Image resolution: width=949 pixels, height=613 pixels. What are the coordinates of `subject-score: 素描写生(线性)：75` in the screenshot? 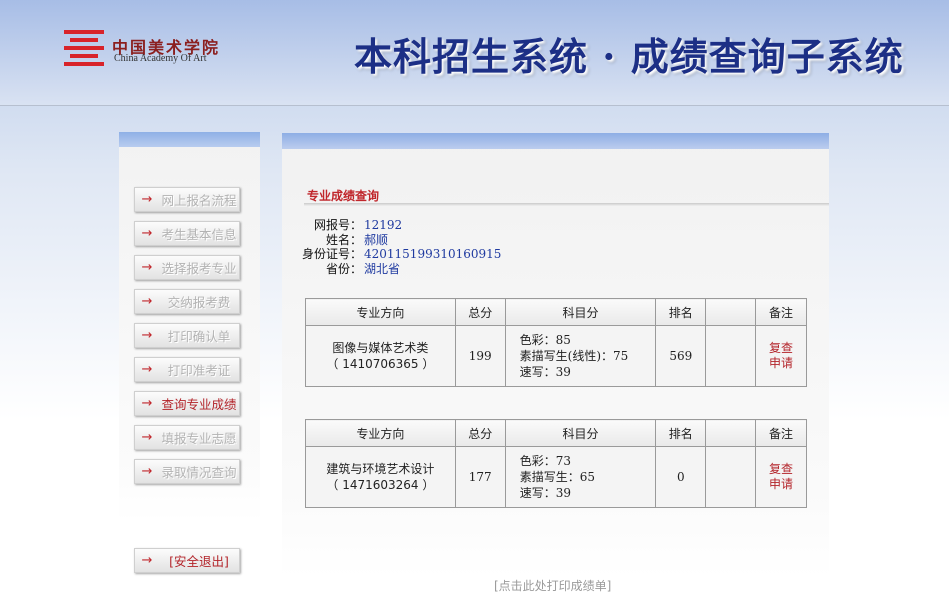 It's located at (574, 356).